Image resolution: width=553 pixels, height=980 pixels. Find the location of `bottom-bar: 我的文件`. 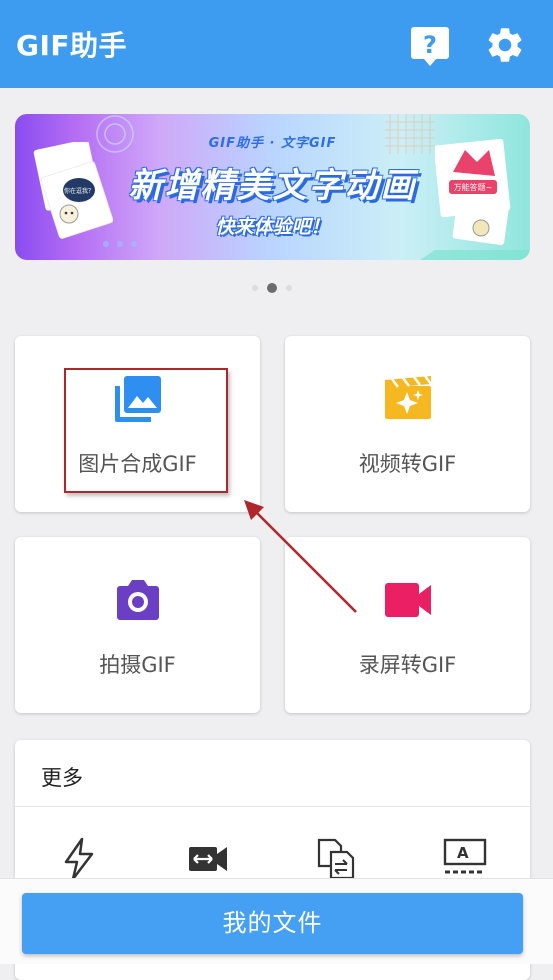

bottom-bar: 我的文件 is located at coordinates (276, 921).